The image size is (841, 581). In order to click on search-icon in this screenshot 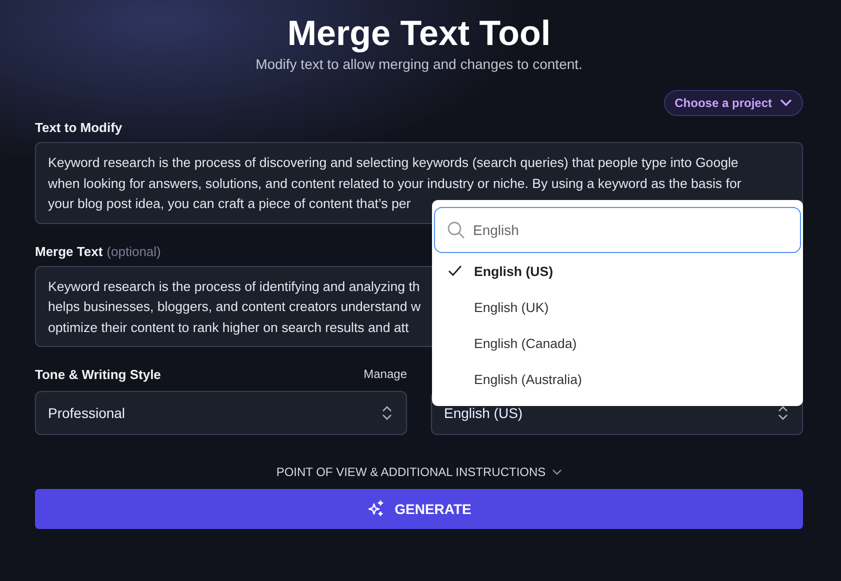, I will do `click(456, 230)`.